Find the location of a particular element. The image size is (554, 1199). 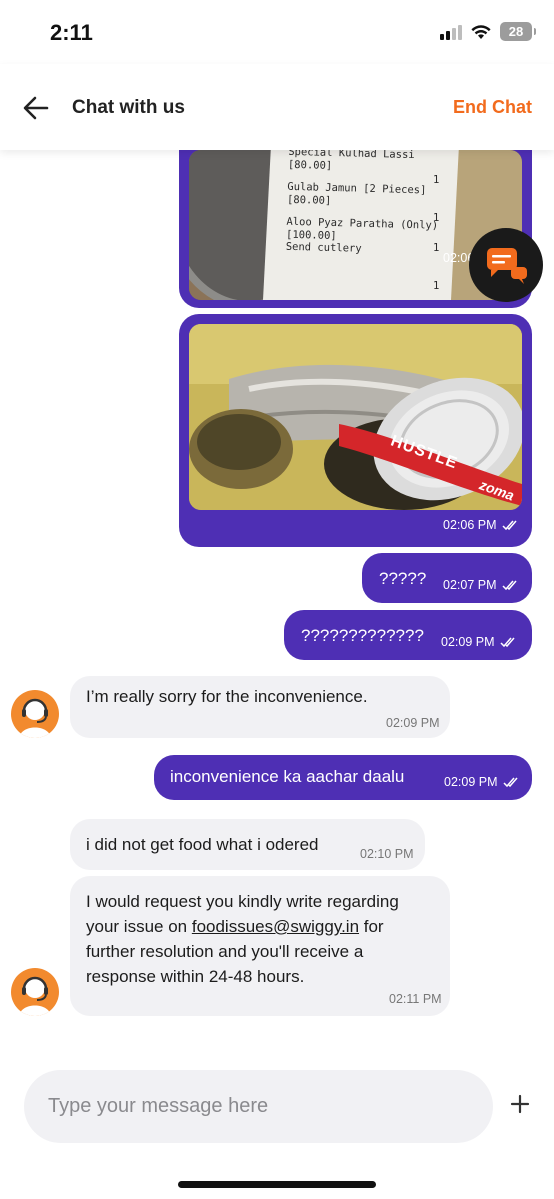

home-indicator is located at coordinates (277, 1184).